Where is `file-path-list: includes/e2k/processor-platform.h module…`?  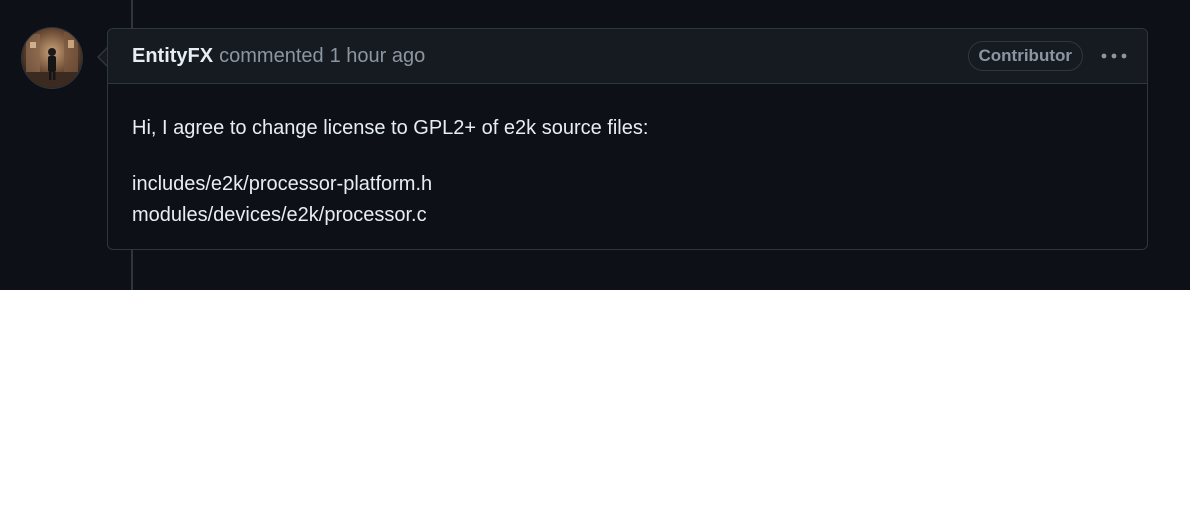 file-path-list: includes/e2k/processor-platform.h module… is located at coordinates (627, 200).